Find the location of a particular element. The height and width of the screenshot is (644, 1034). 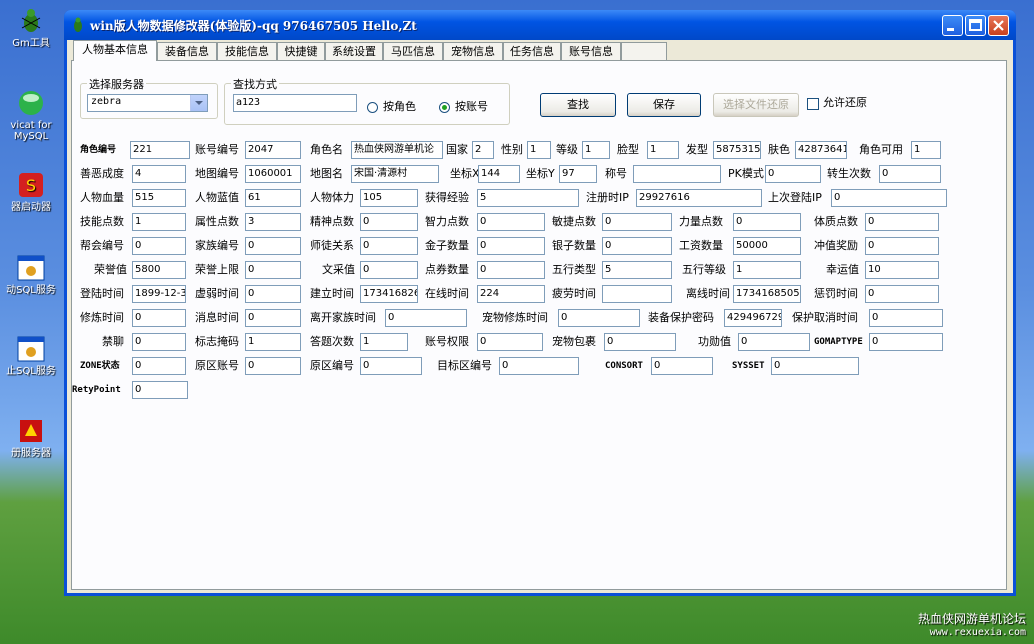

field-input: 2 is located at coordinates (483, 150).